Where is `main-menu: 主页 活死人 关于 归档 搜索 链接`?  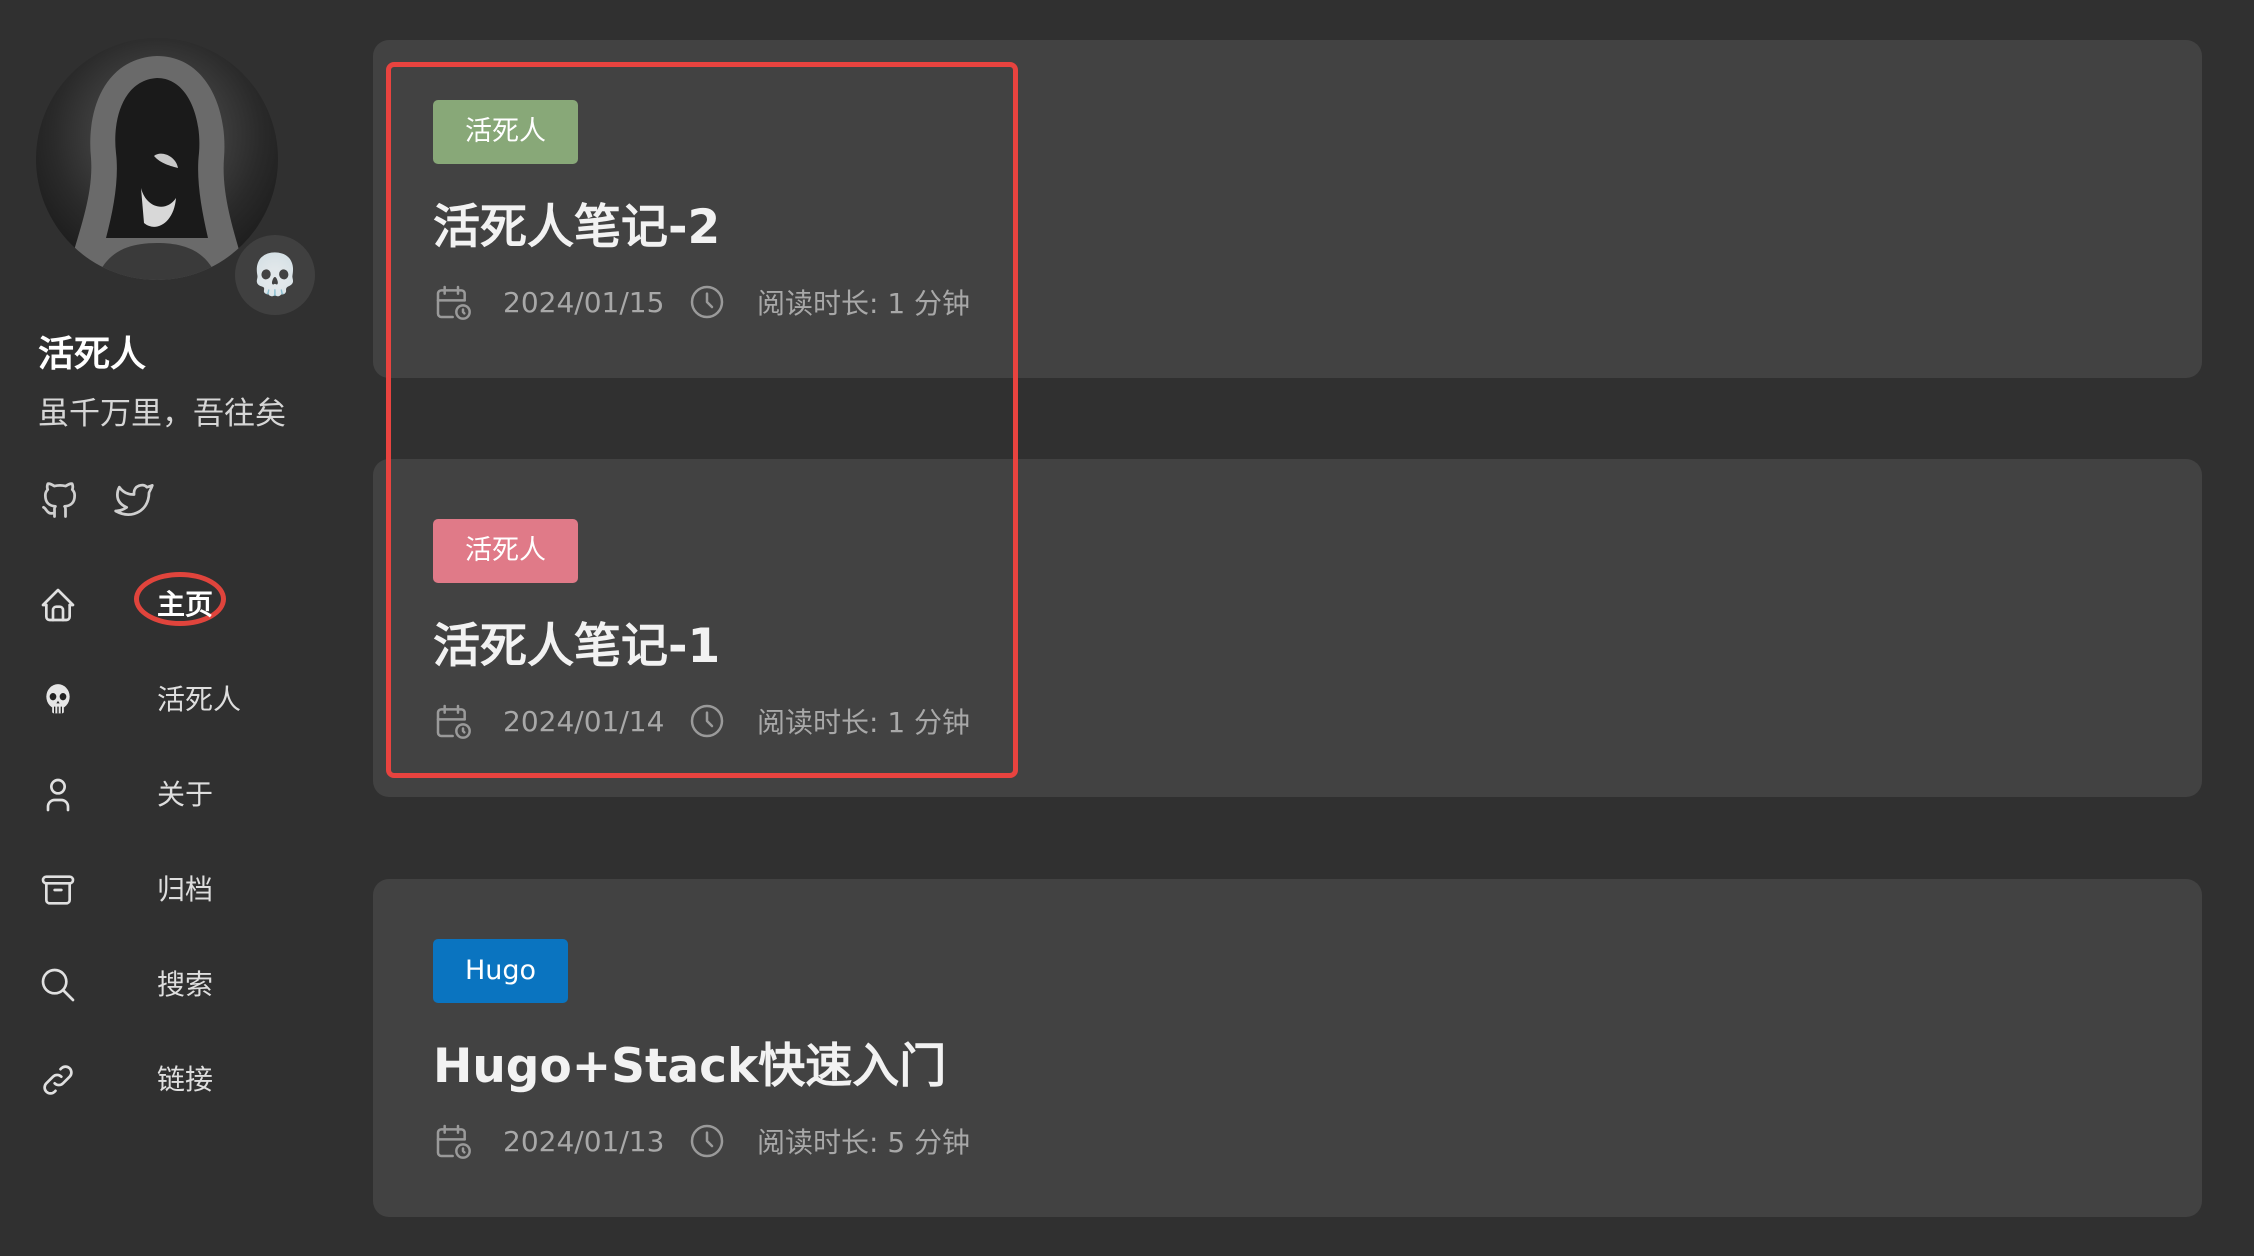 main-menu: 主页 活死人 关于 归档 搜索 链接 is located at coordinates (188, 858).